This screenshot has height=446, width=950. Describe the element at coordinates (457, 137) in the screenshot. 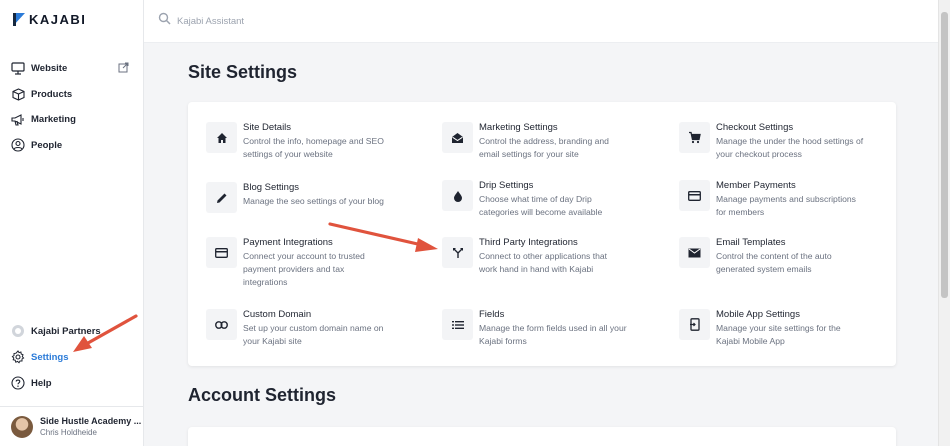

I see `envelope-open-icon` at that location.